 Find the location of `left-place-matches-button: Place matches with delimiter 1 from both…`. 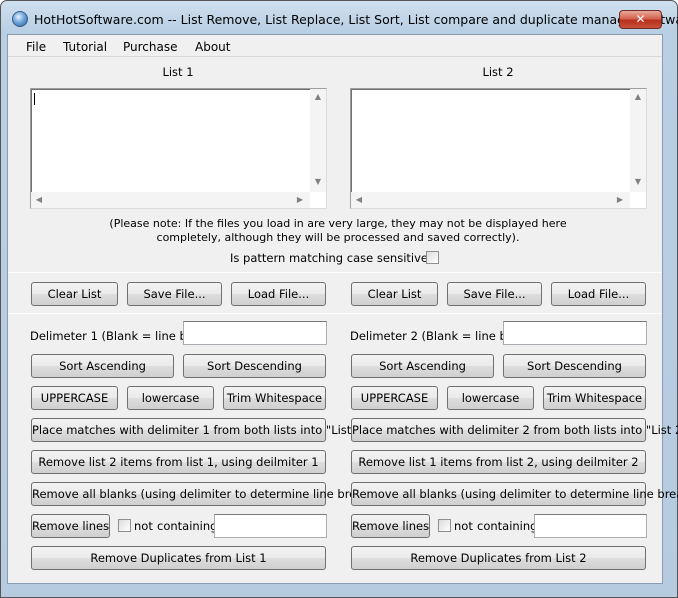

left-place-matches-button: Place matches with delimiter 1 from both… is located at coordinates (199, 430).